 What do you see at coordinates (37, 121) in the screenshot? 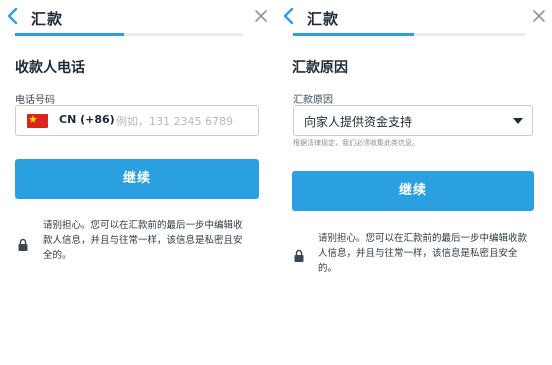
I see `cn-flag-icon` at bounding box center [37, 121].